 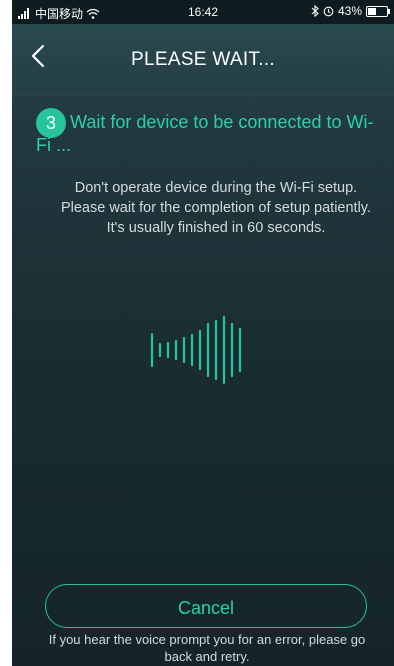 What do you see at coordinates (328, 11) in the screenshot?
I see `alarm-icon` at bounding box center [328, 11].